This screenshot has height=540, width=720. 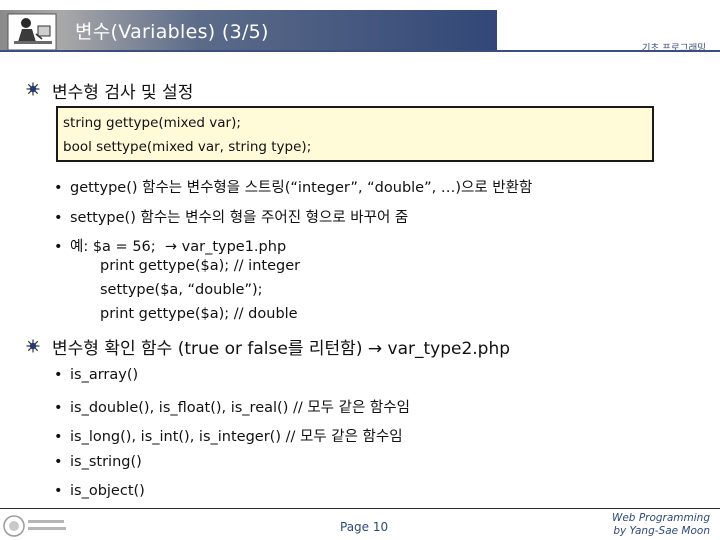 I want to click on code-line-gettype: string gettype(mixed var);, so click(x=152, y=123).